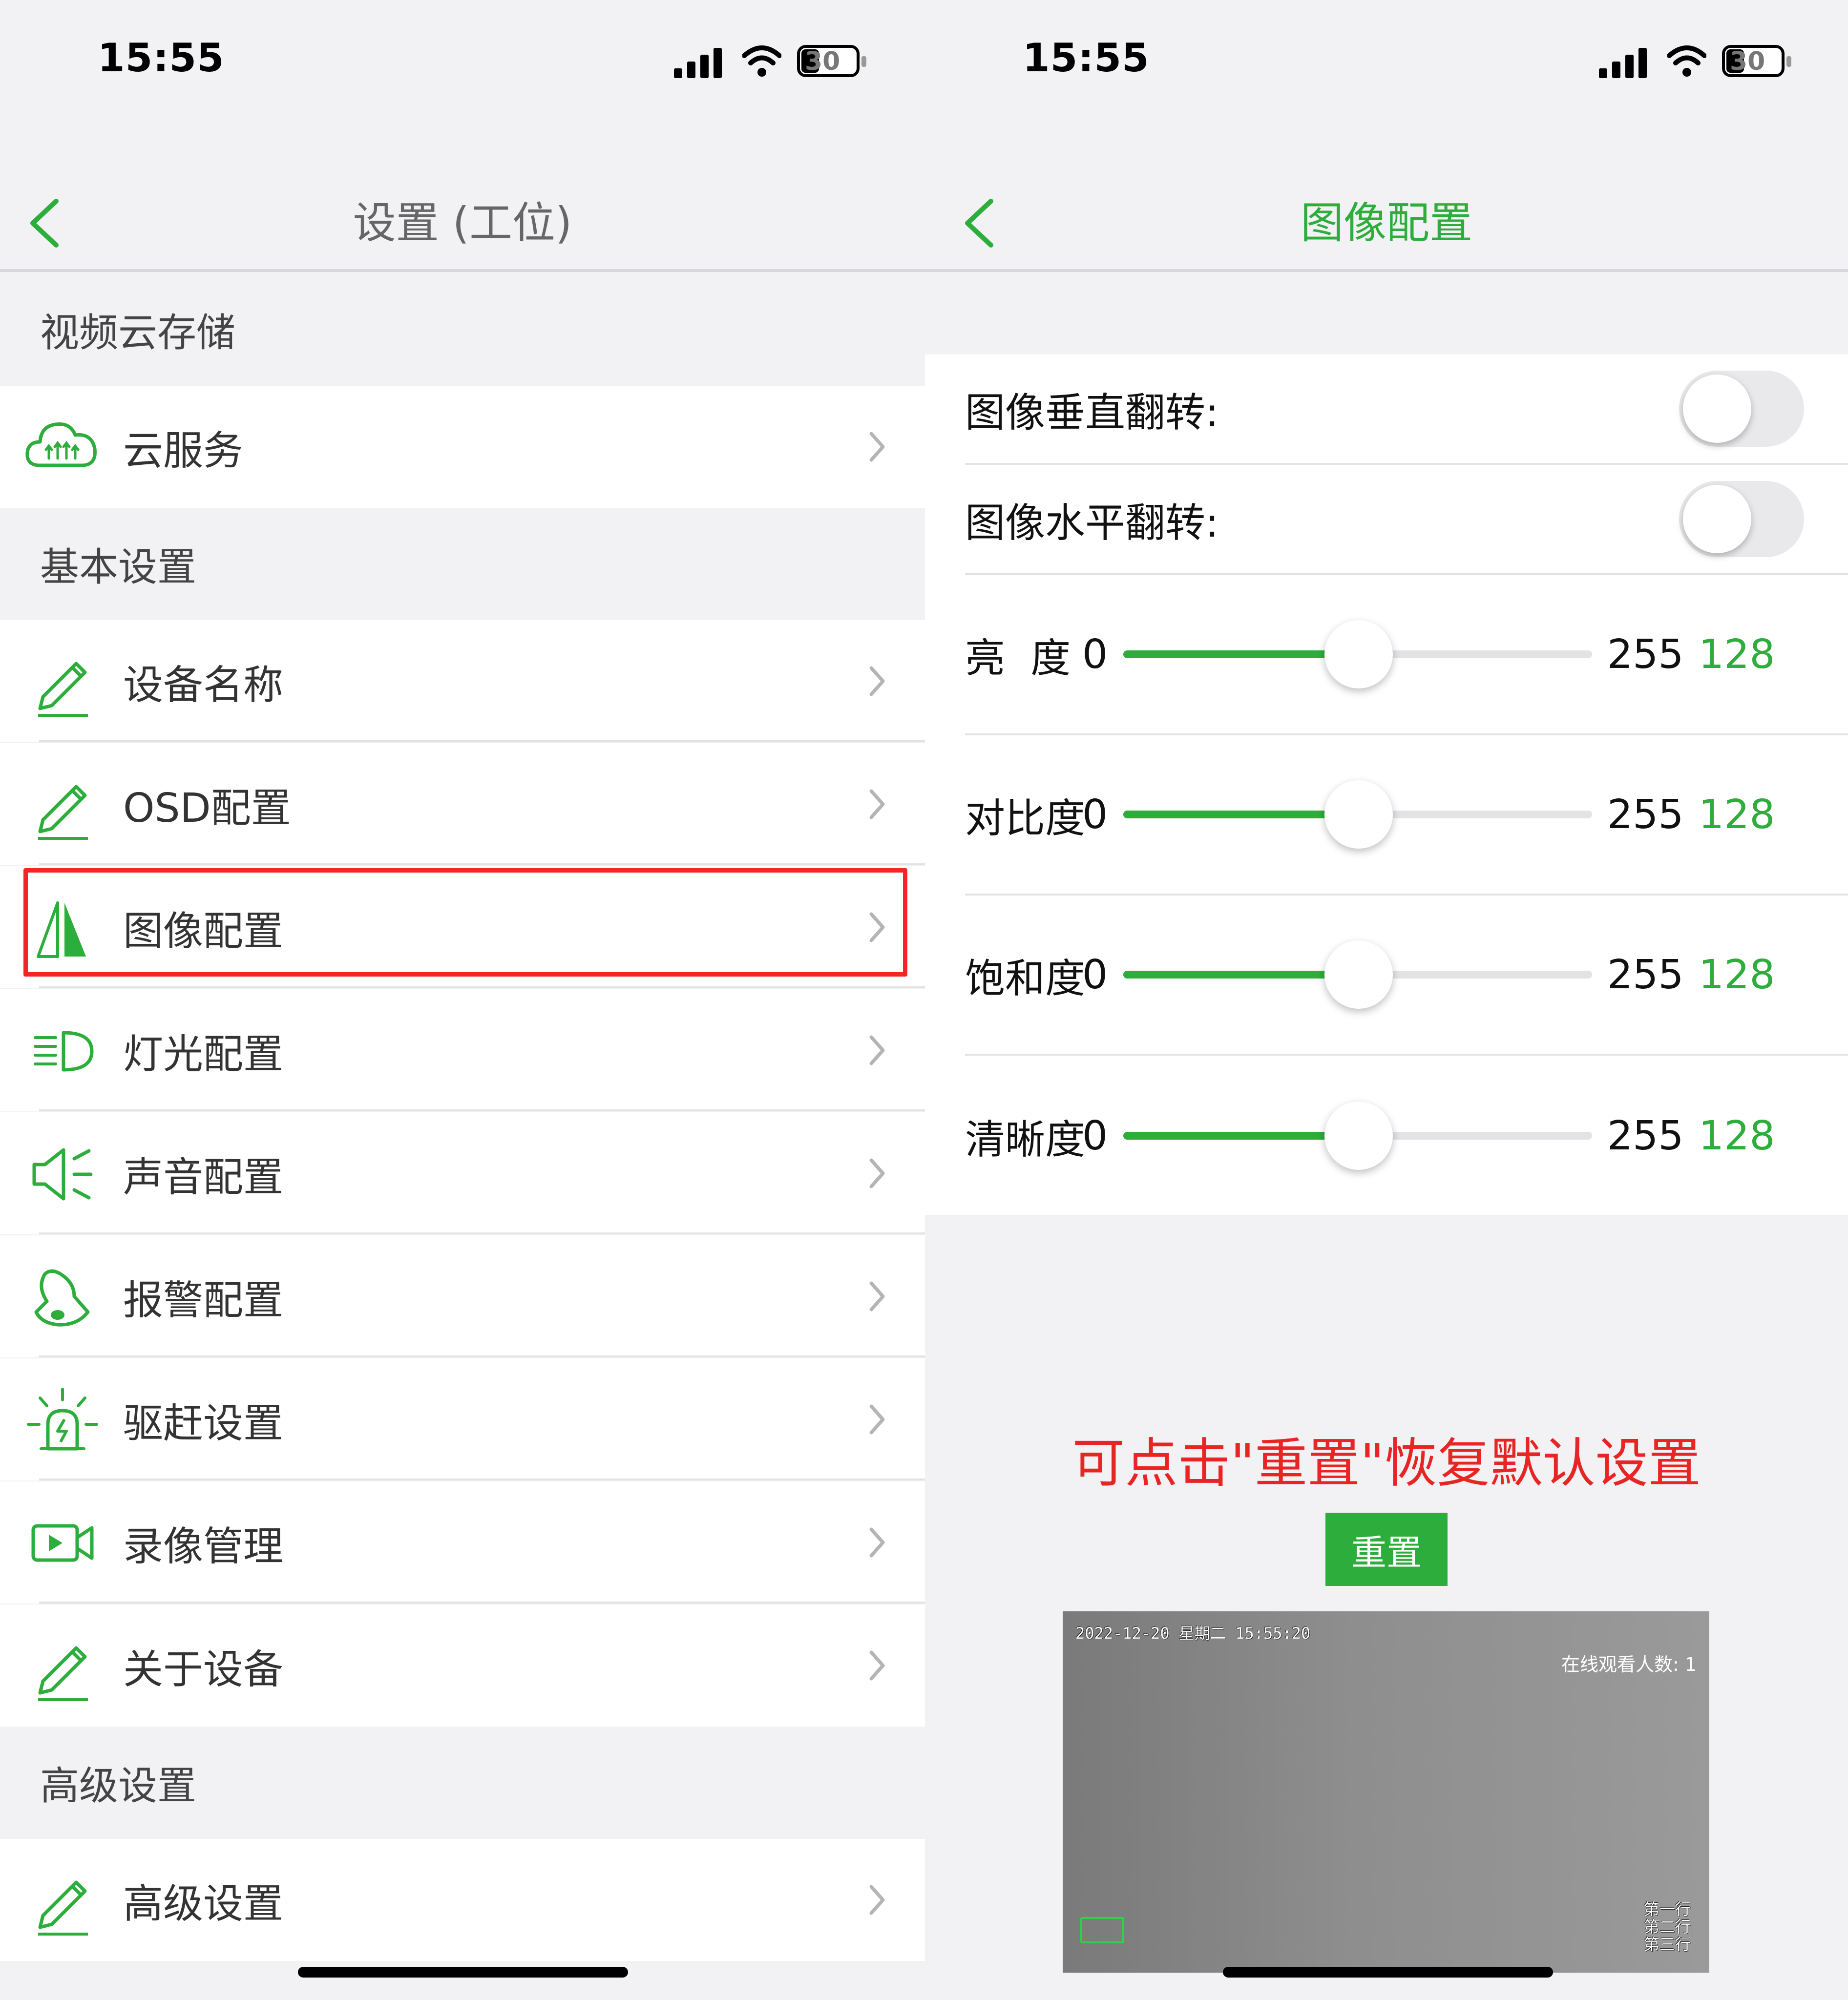  I want to click on cloud-service-icon, so click(61, 444).